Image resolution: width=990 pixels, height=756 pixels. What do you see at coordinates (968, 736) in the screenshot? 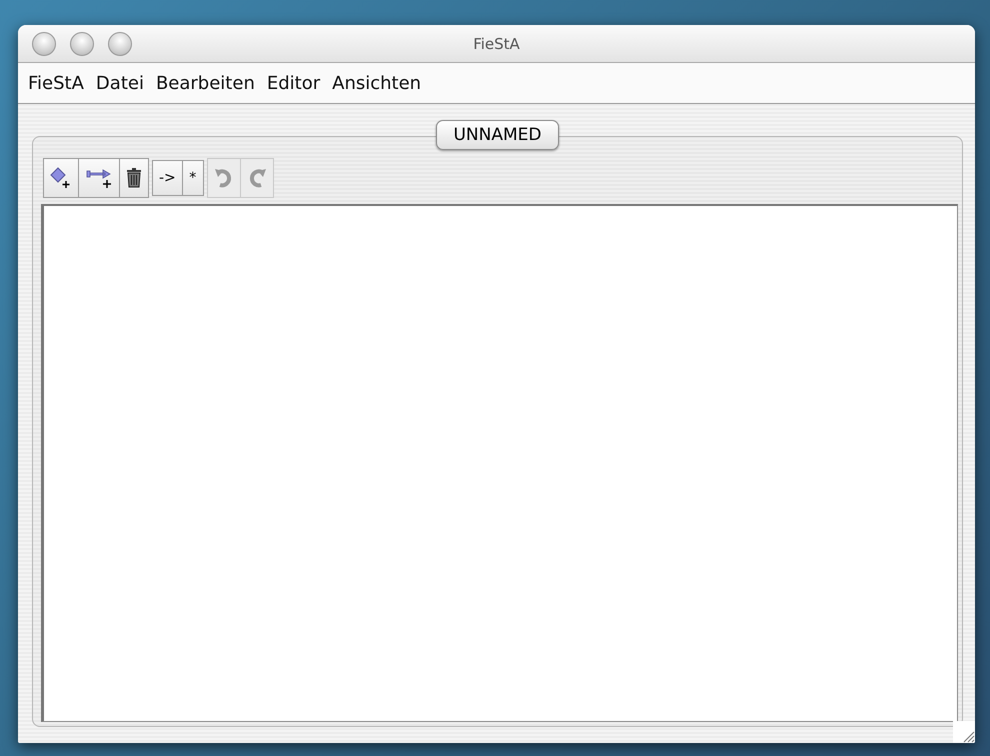
I see `resize-grip-icon` at bounding box center [968, 736].